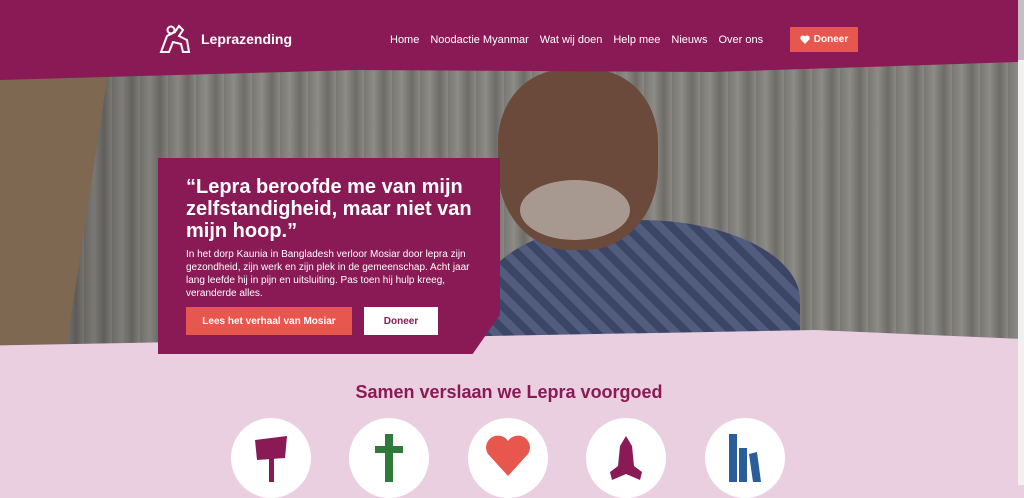 The image size is (1024, 498). What do you see at coordinates (575, 210) in the screenshot?
I see `portrait-beard` at bounding box center [575, 210].